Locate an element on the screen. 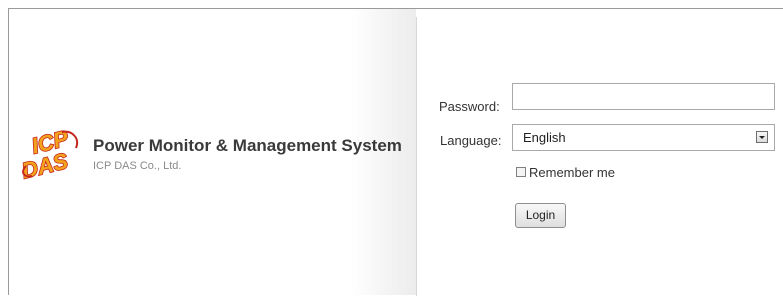 This screenshot has height=296, width=783. icp-das-logo: ICP DAS is located at coordinates (48, 154).